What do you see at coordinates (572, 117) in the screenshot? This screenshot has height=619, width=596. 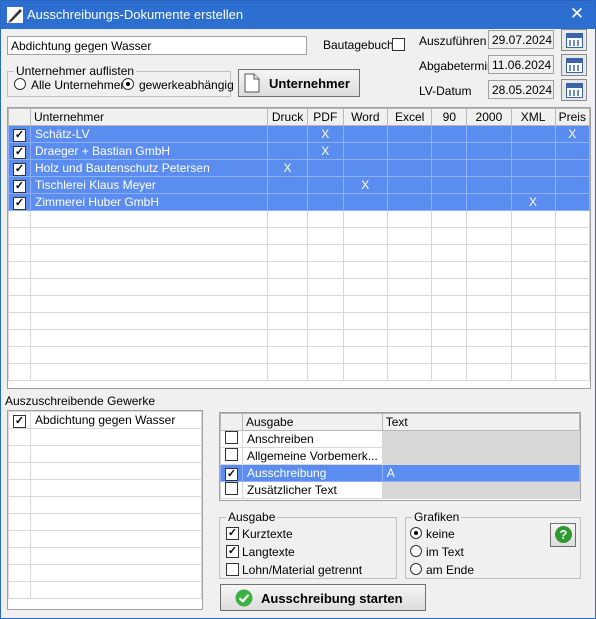 I see `column-header-preis: Preis` at bounding box center [572, 117].